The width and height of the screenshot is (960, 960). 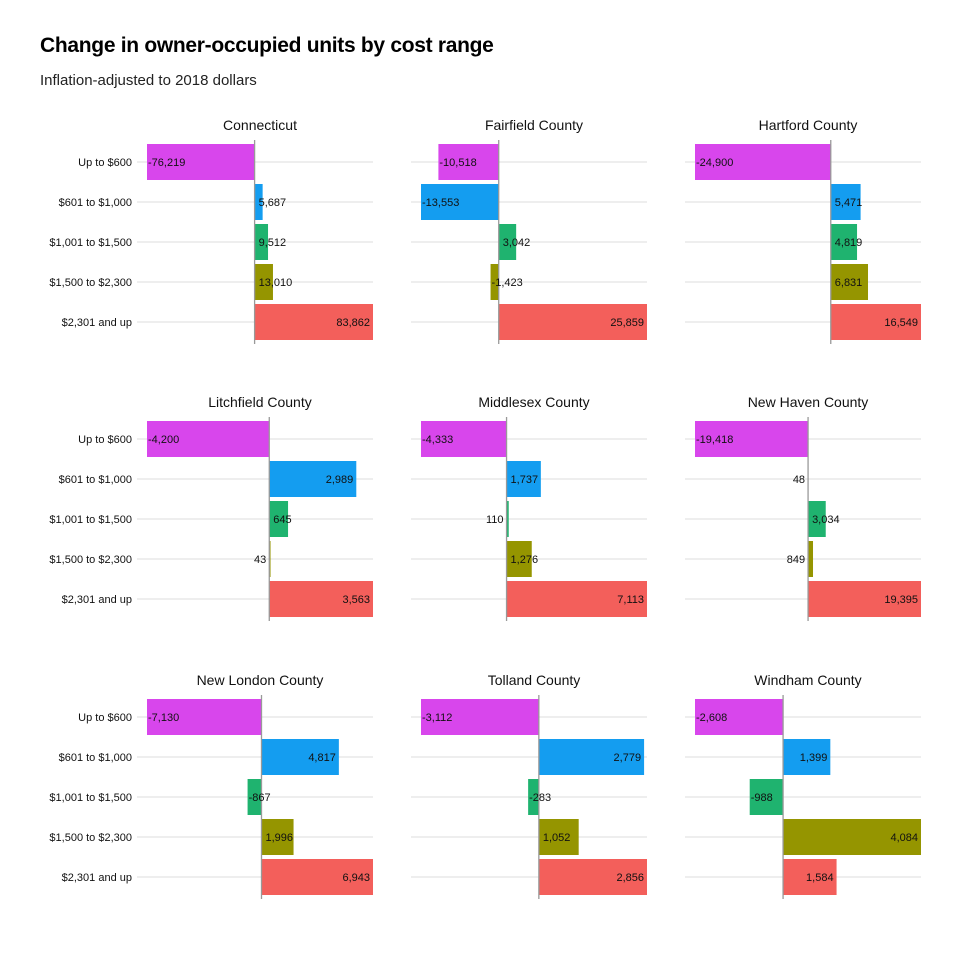 What do you see at coordinates (796, 560) in the screenshot?
I see `value-label: 849` at bounding box center [796, 560].